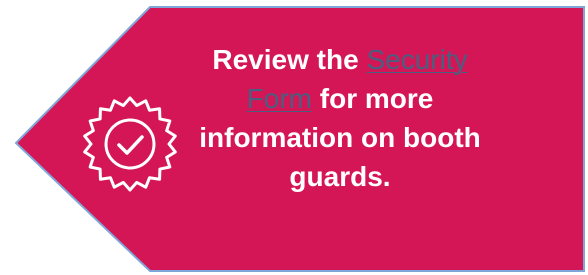 This screenshot has height=275, width=588. What do you see at coordinates (289, 59) in the screenshot?
I see `message-prefix: Review the` at bounding box center [289, 59].